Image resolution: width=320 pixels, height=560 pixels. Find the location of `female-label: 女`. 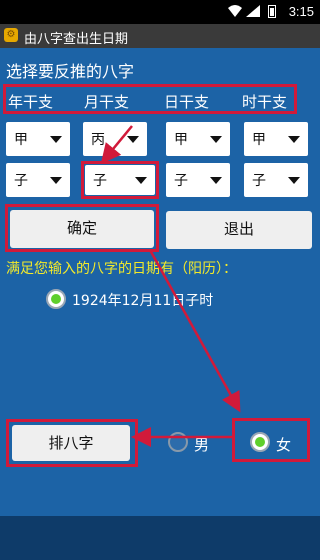

female-label: 女 is located at coordinates (284, 445).